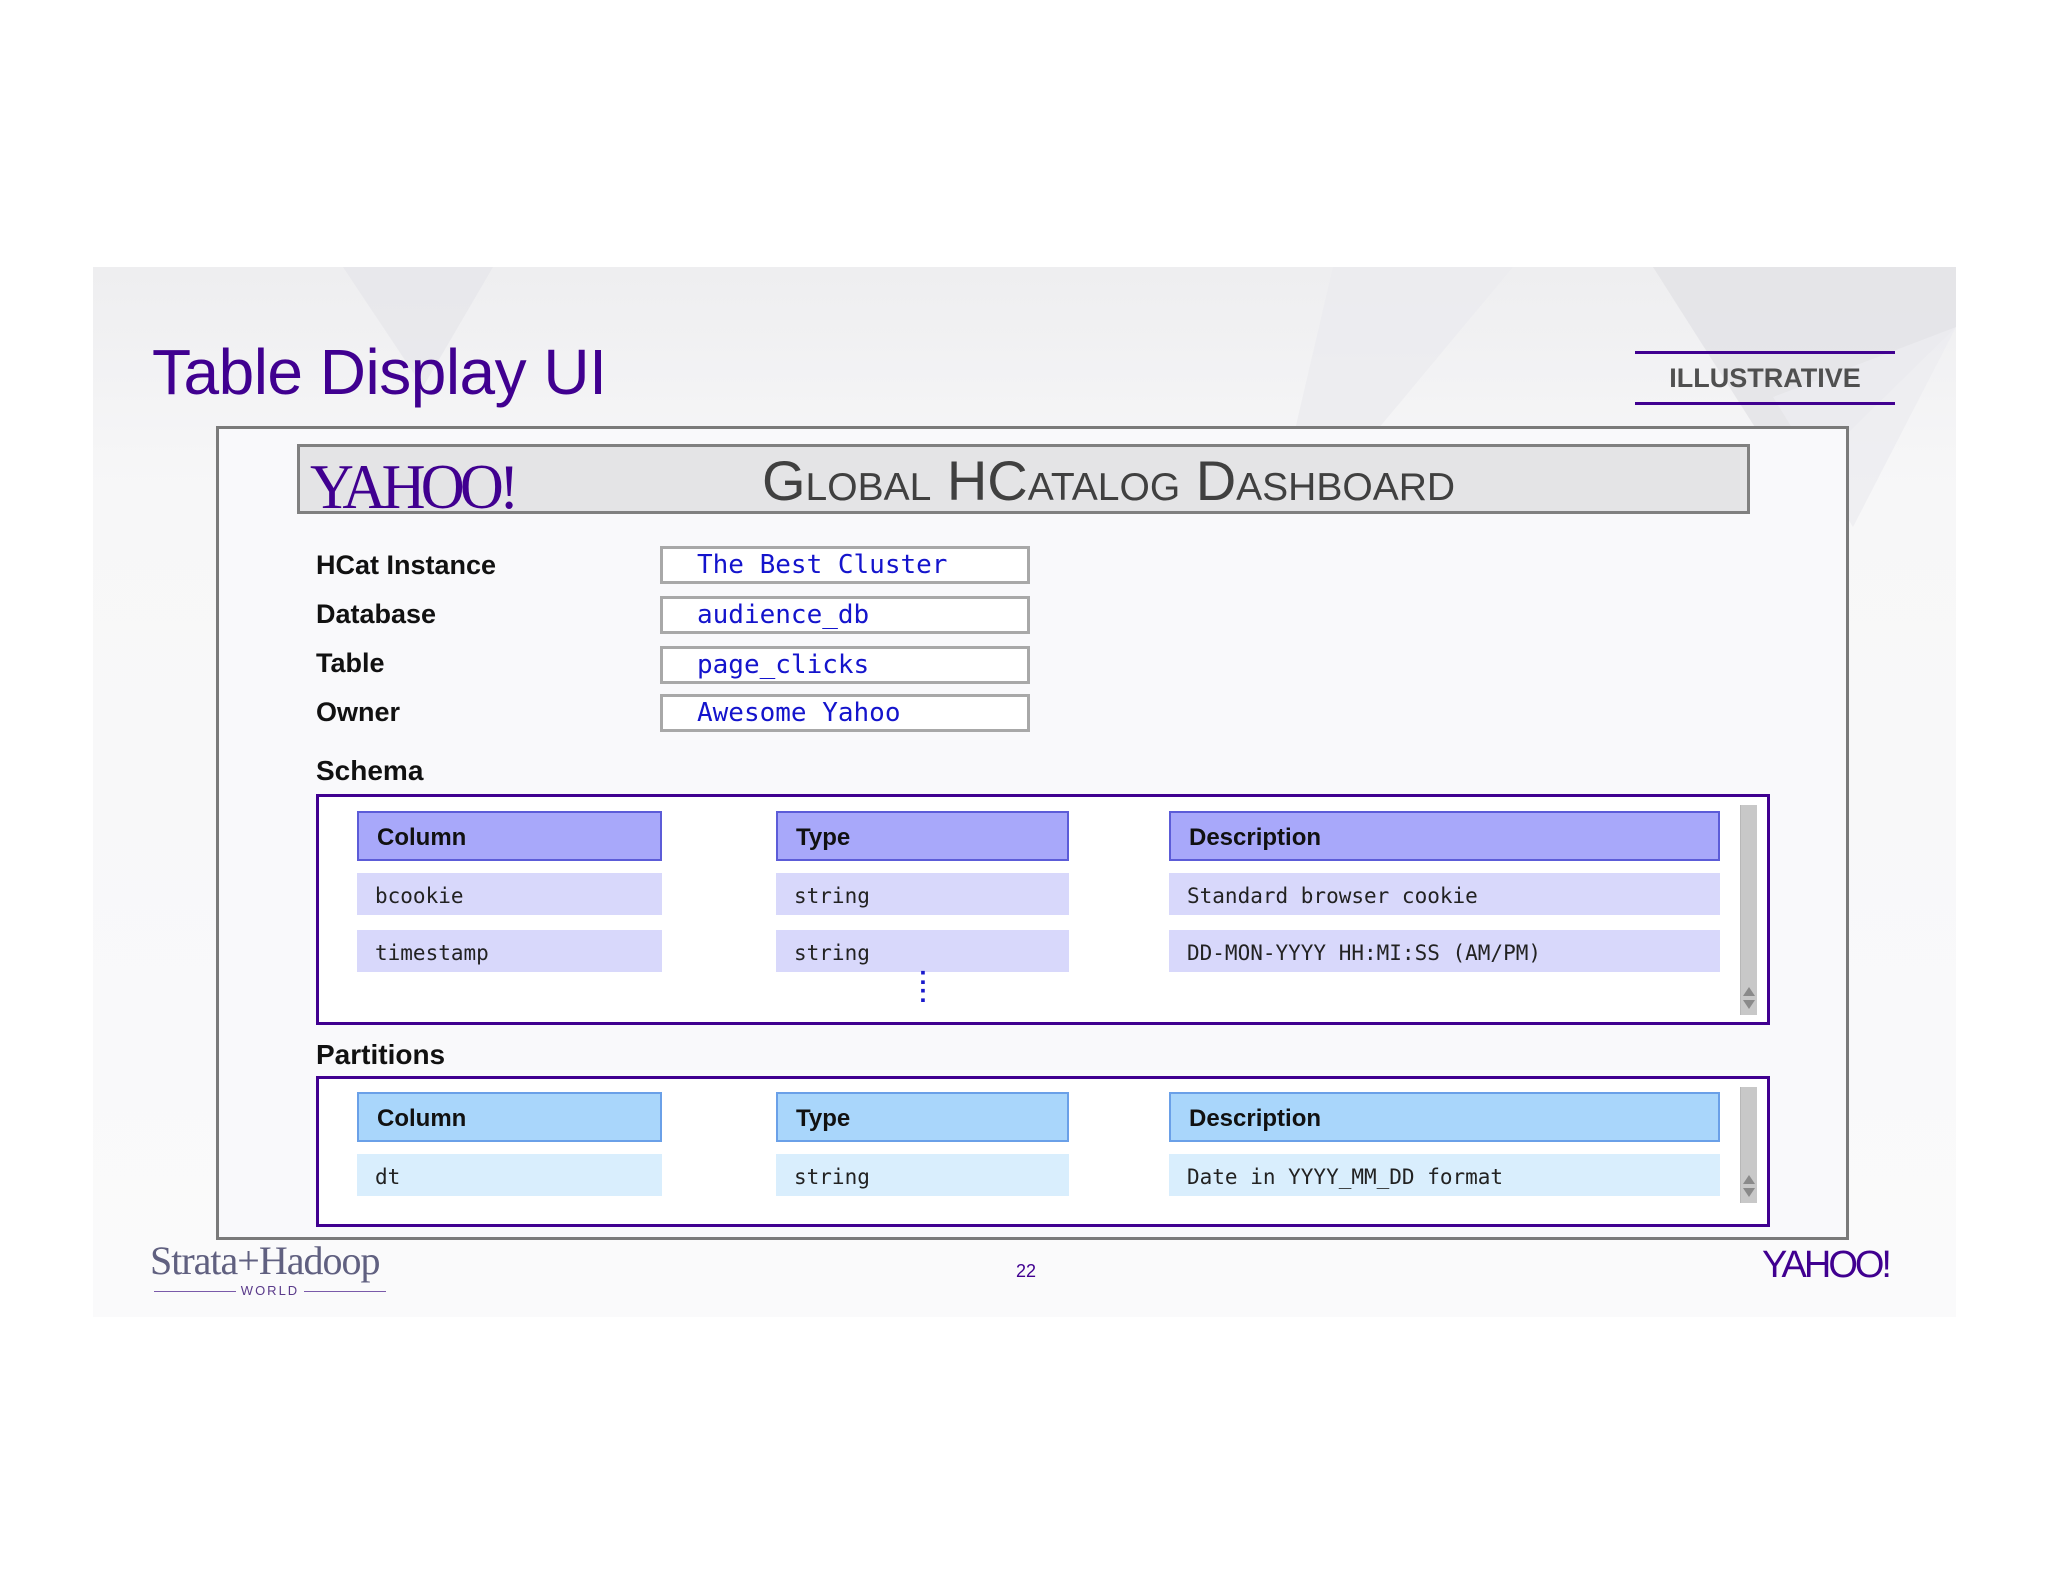 Image resolution: width=2048 pixels, height=1582 pixels. Describe the element at coordinates (922, 1117) in the screenshot. I see `partitions-header-type: Type` at that location.